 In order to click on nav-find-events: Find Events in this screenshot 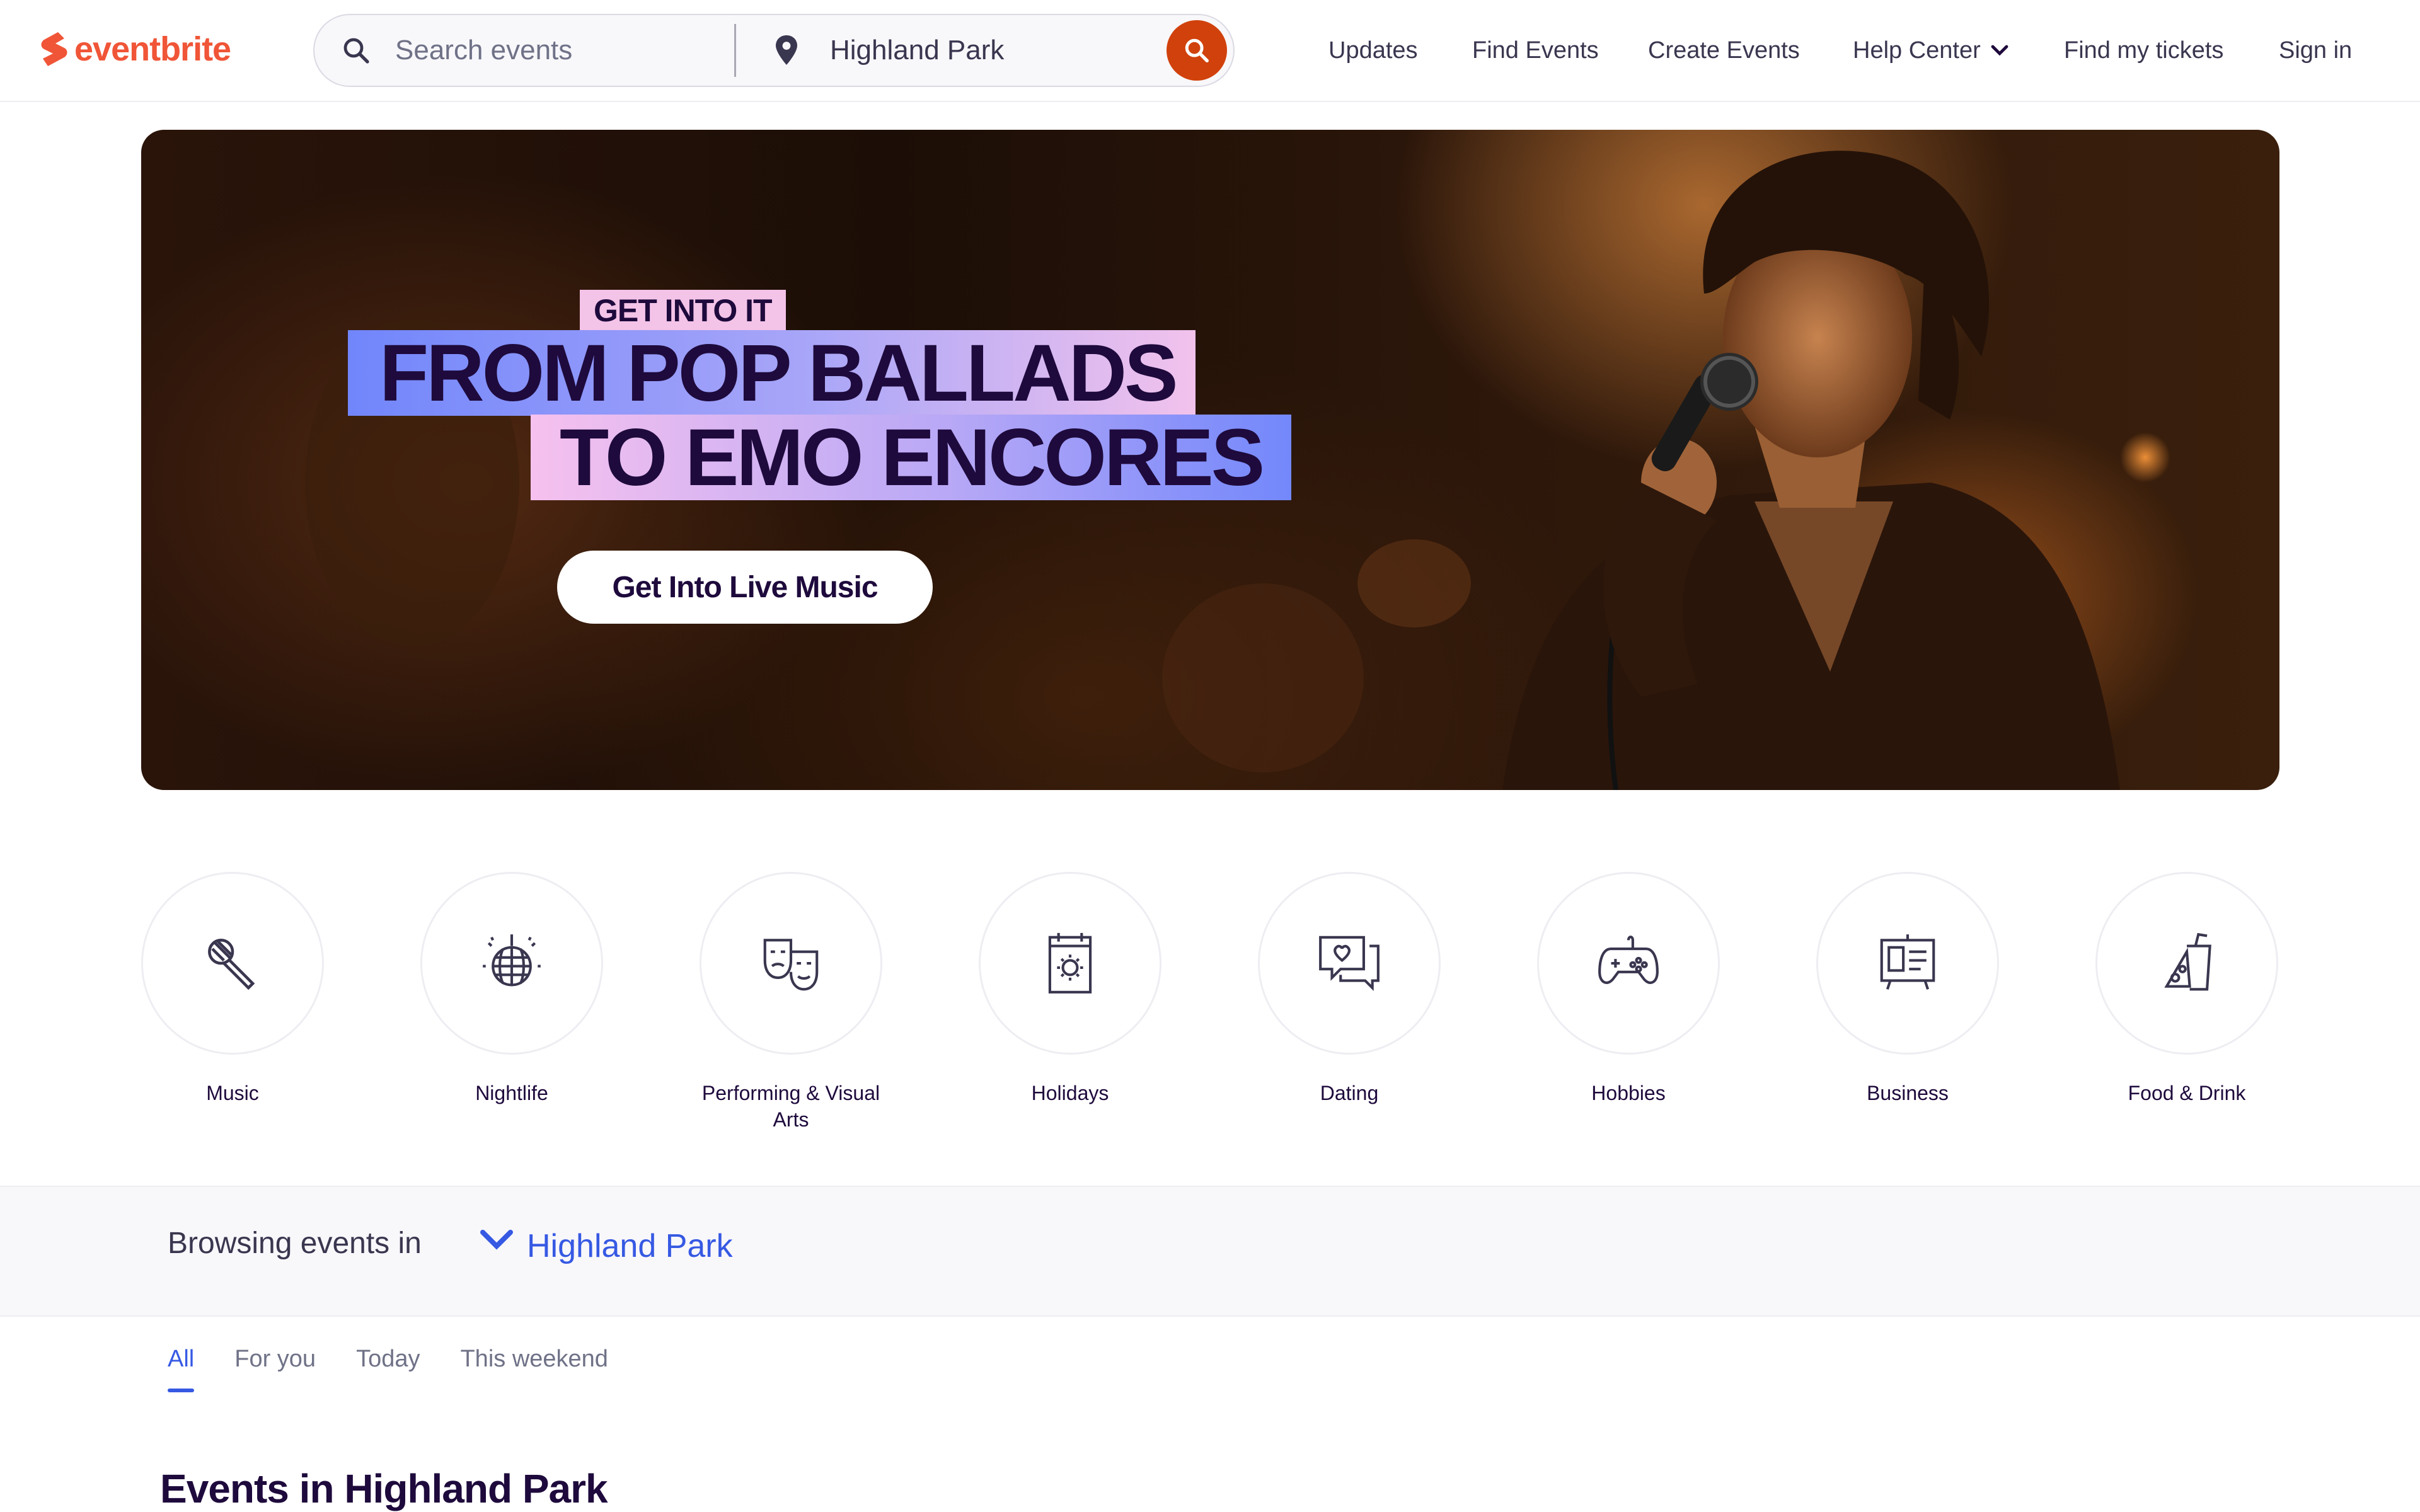, I will do `click(1535, 50)`.